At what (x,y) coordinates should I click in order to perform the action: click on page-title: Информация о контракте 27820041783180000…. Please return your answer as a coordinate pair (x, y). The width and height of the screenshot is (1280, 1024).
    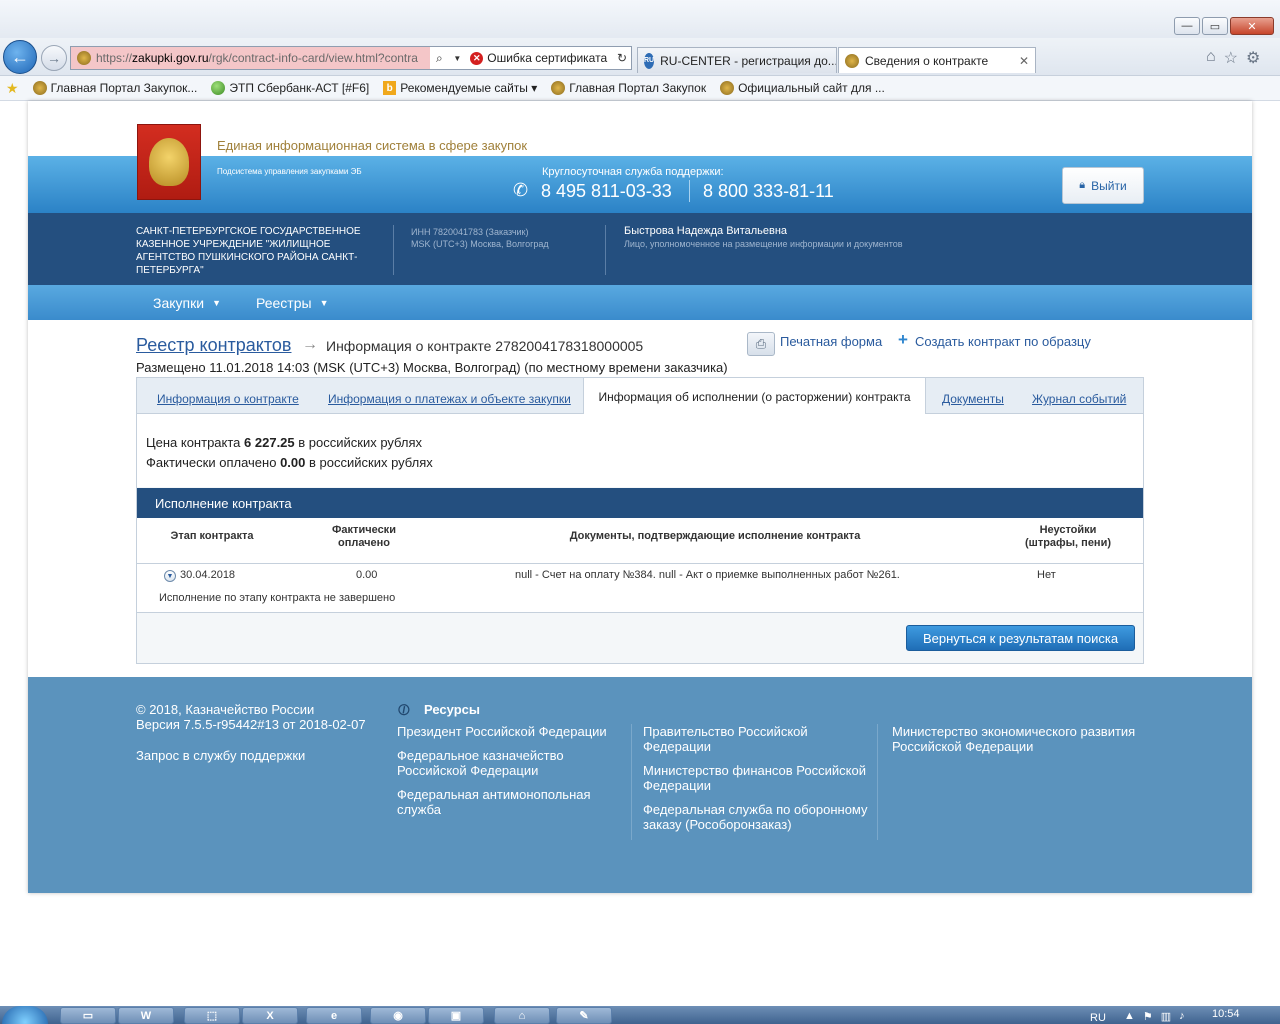
    Looking at the image, I should click on (485, 346).